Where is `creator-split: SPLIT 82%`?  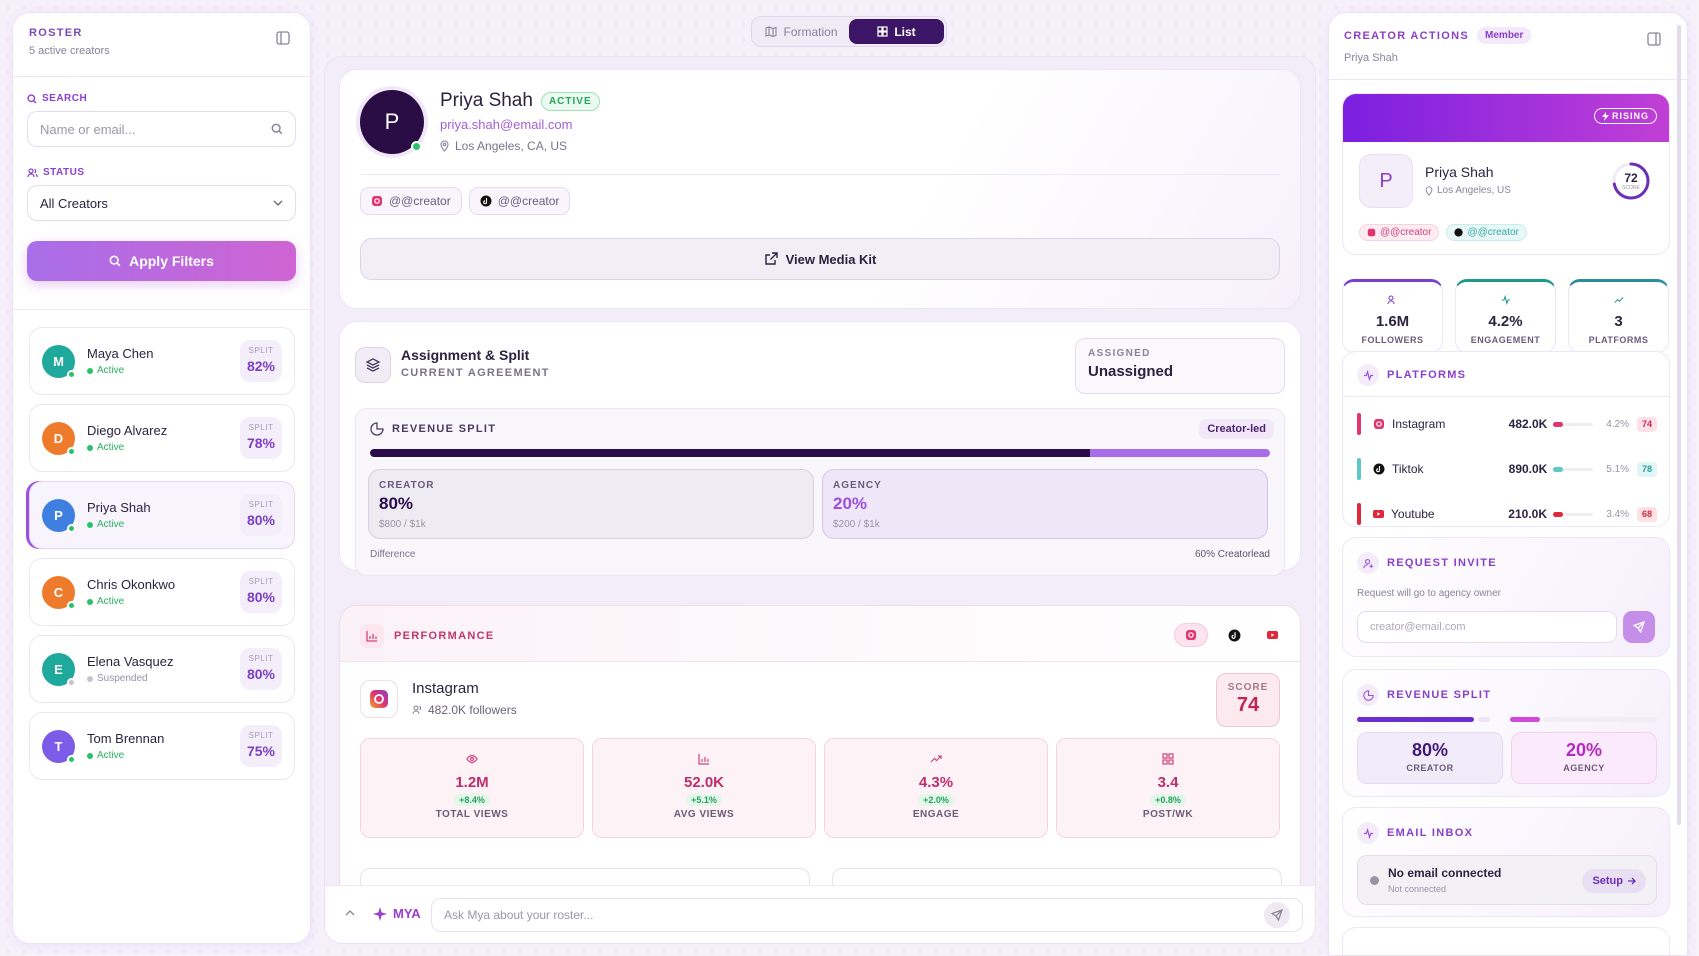
creator-split: SPLIT 82% is located at coordinates (261, 361).